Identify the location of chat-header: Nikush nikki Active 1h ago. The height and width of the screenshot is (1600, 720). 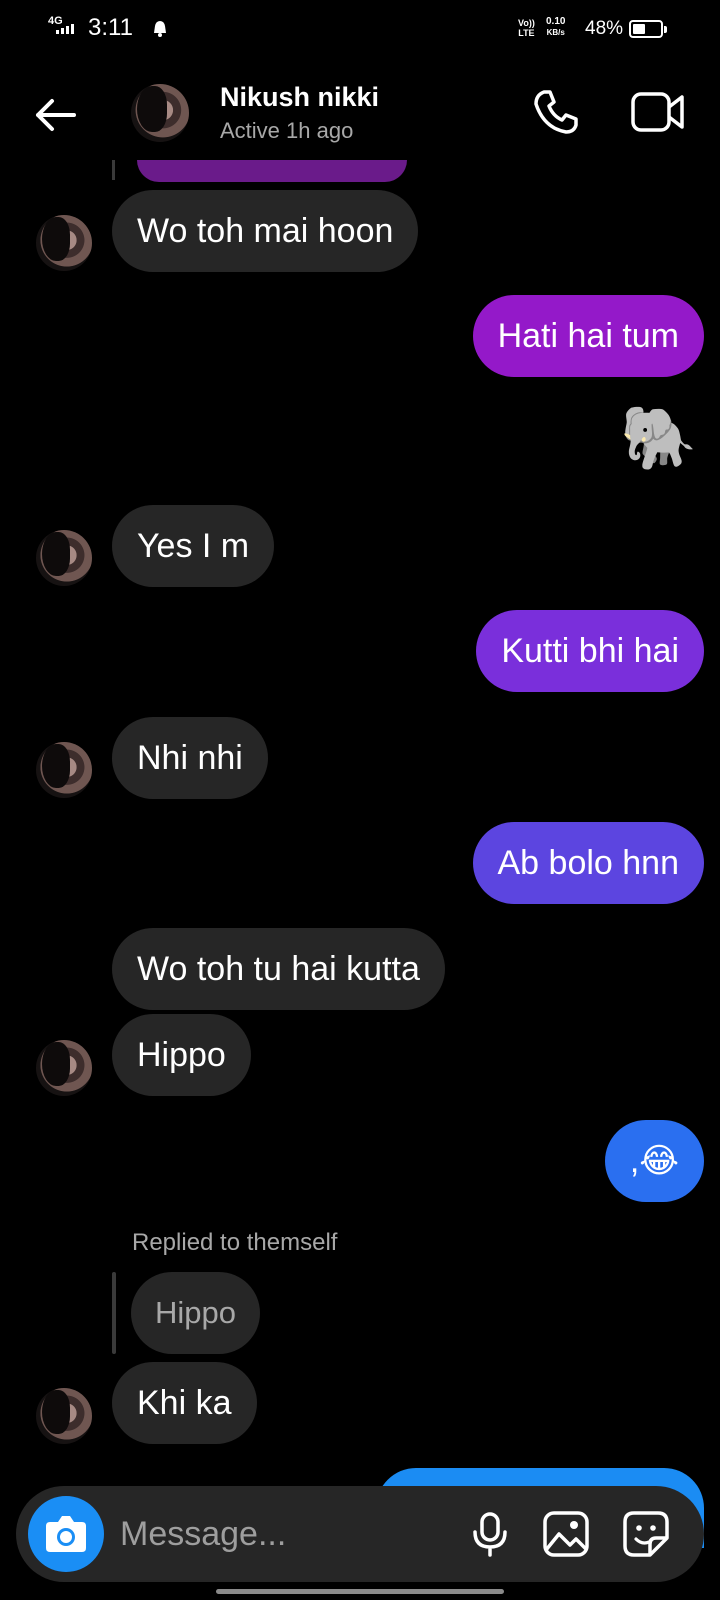
(360, 110).